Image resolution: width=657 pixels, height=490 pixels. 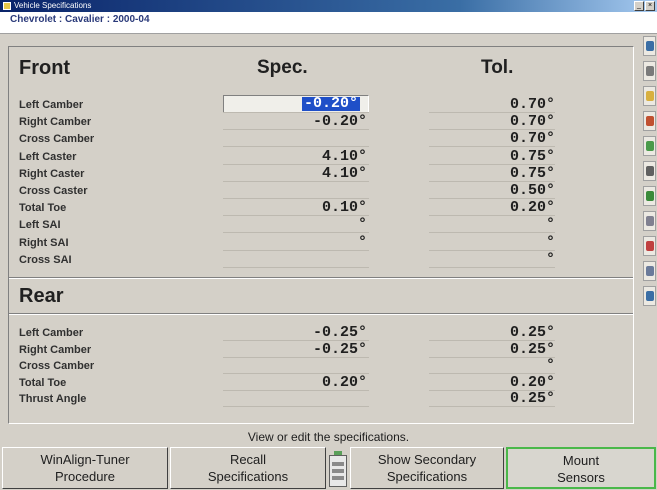 I want to click on spec-row-label: Cross Caster, so click(x=53, y=191).